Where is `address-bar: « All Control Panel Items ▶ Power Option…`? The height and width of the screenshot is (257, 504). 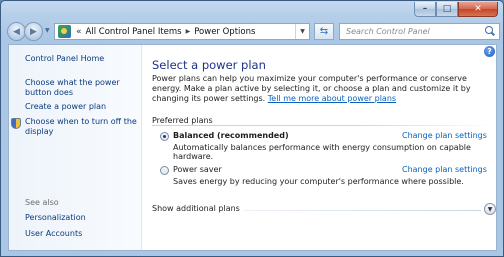 address-bar: « All Control Panel Items ▶ Power Option… is located at coordinates (182, 31).